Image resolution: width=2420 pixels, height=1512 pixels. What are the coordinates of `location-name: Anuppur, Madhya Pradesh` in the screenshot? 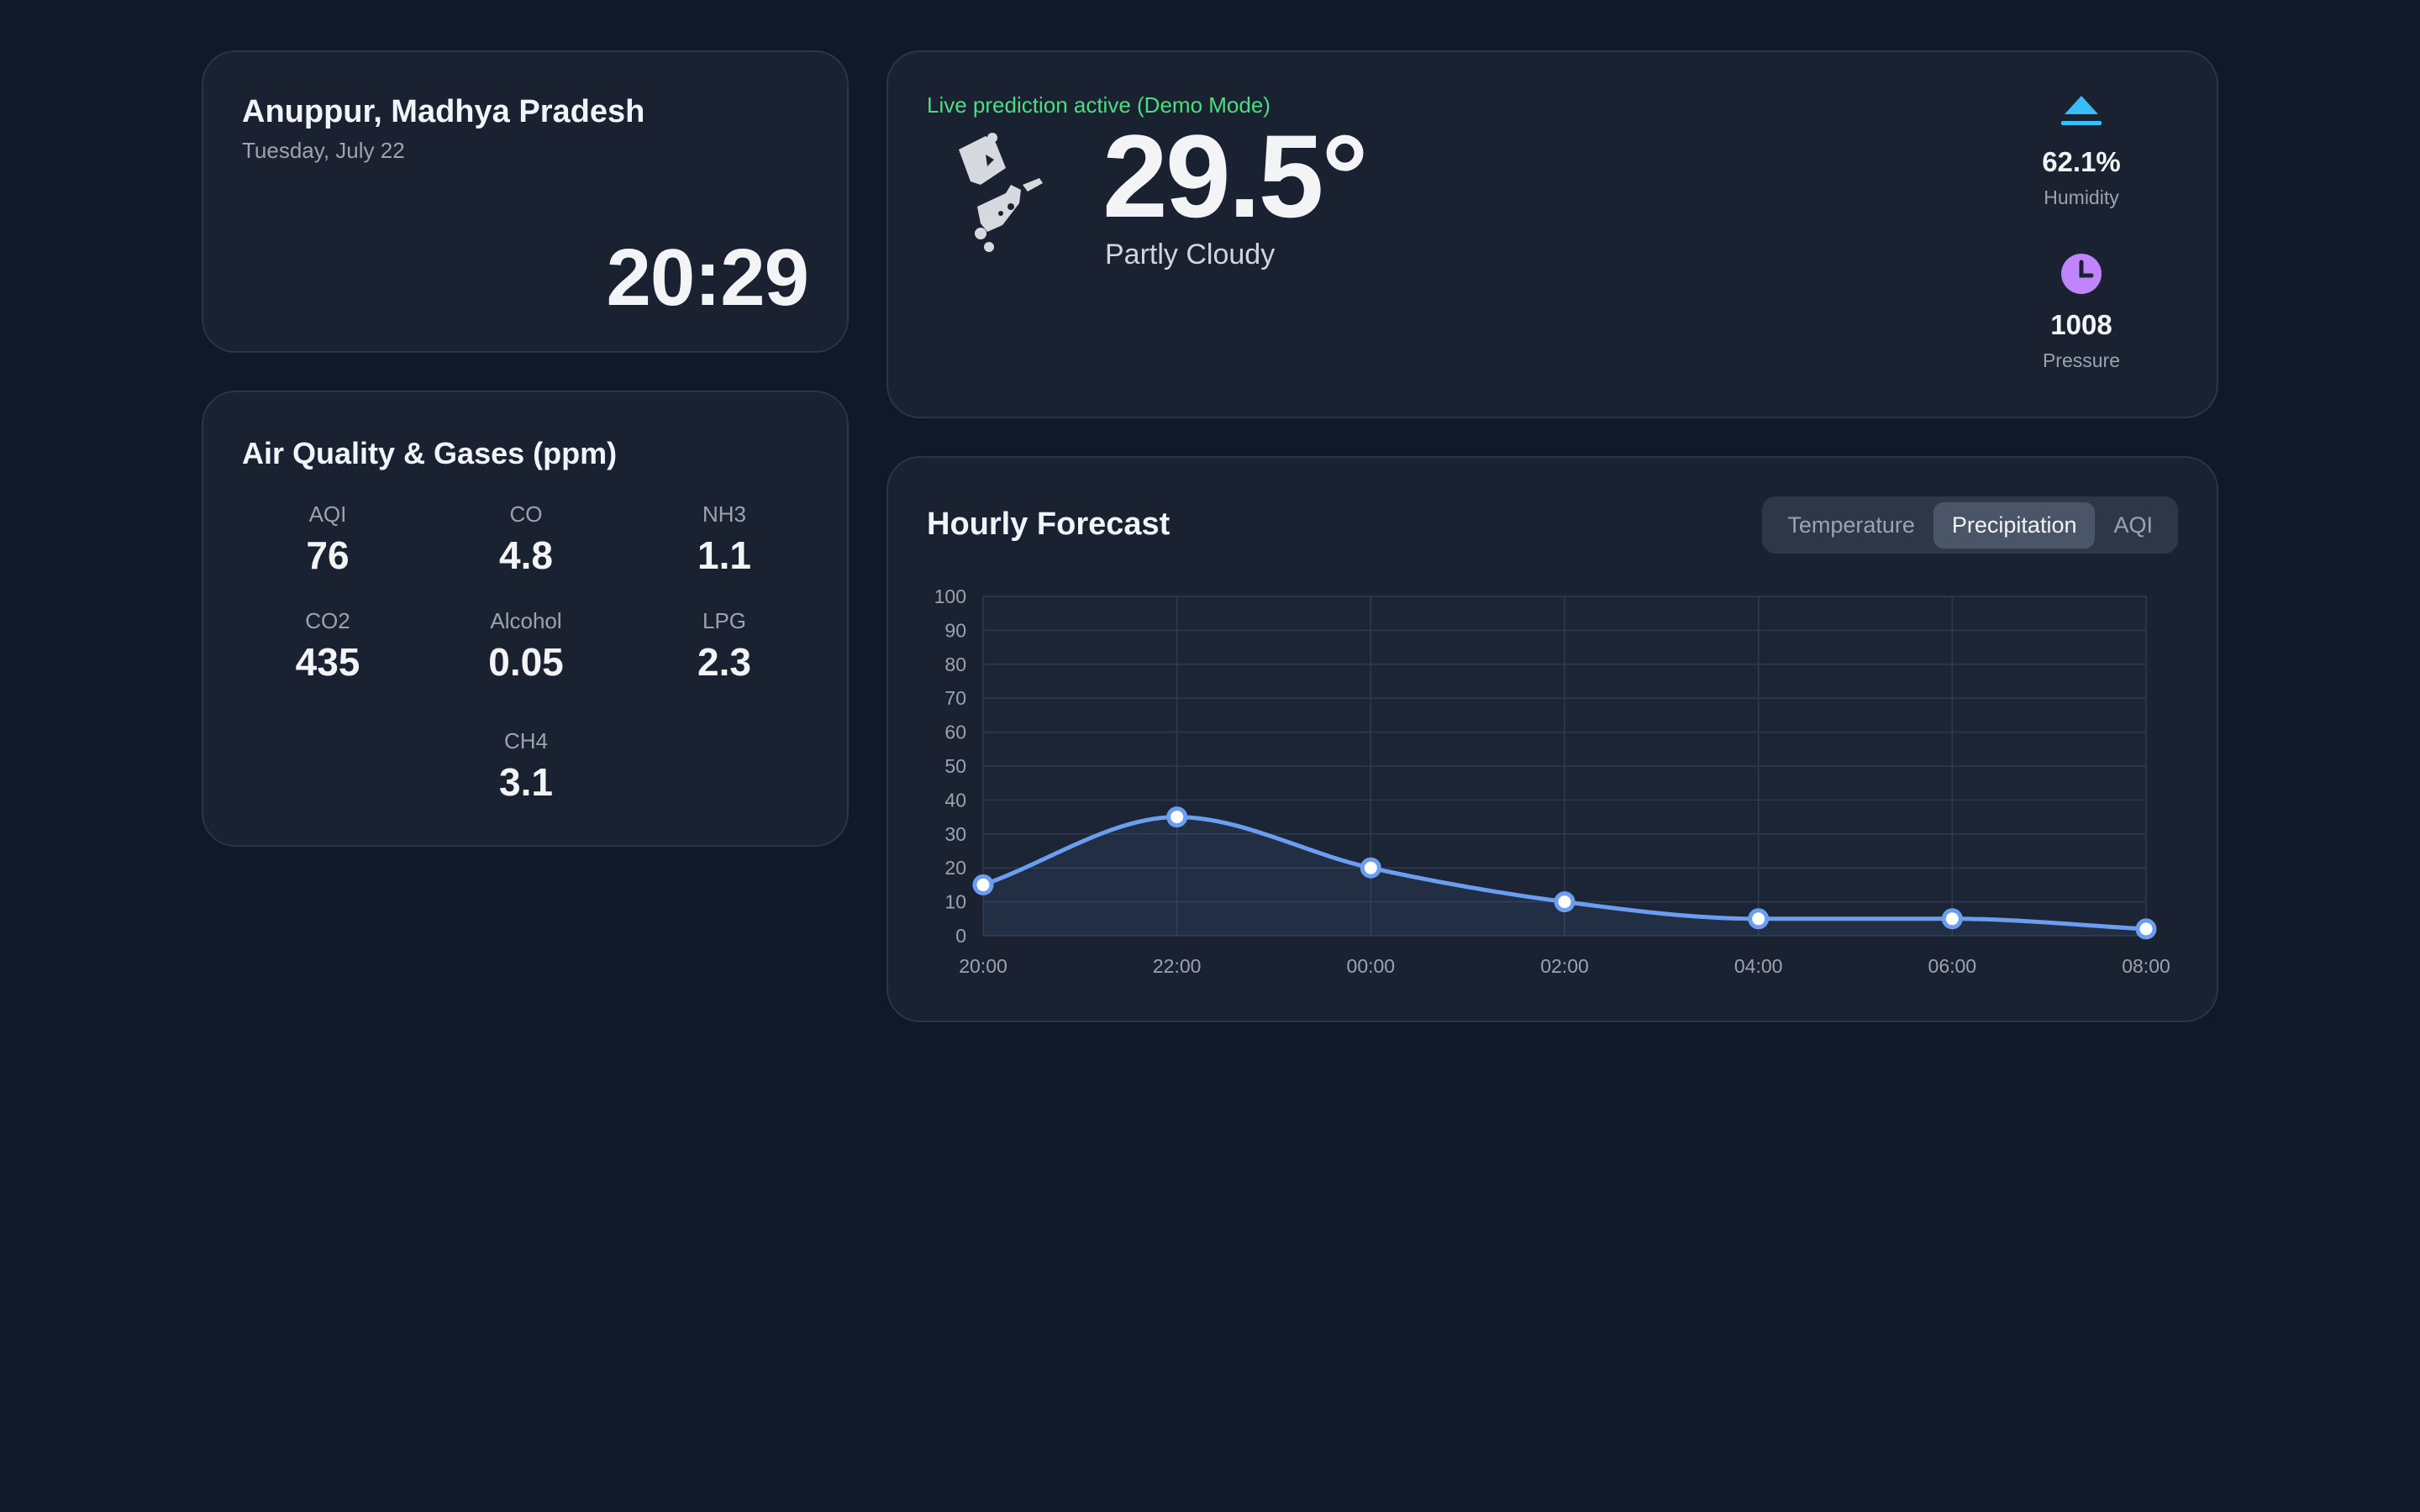 It's located at (443, 111).